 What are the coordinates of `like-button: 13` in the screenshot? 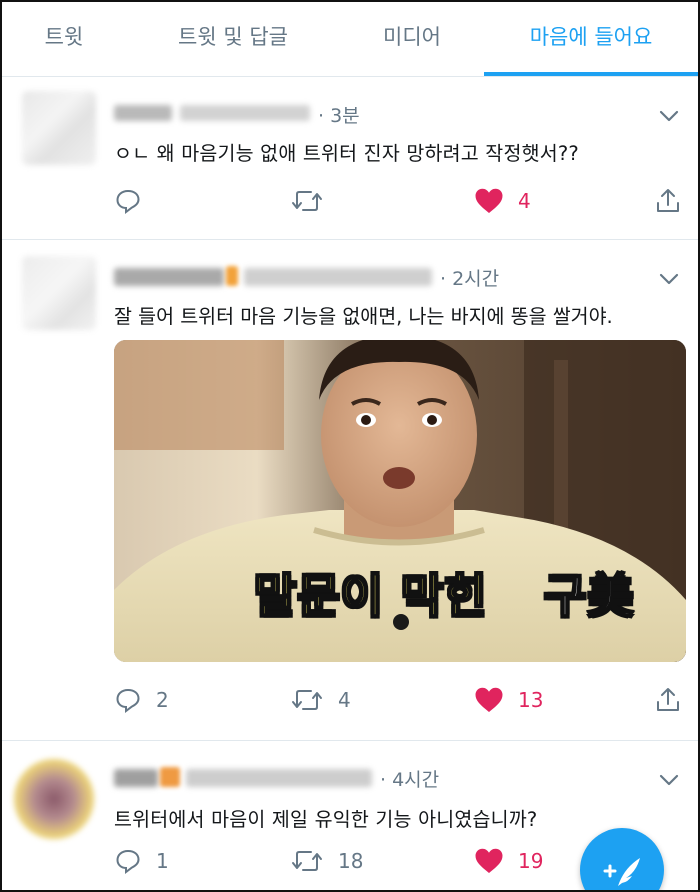 It's located at (508, 700).